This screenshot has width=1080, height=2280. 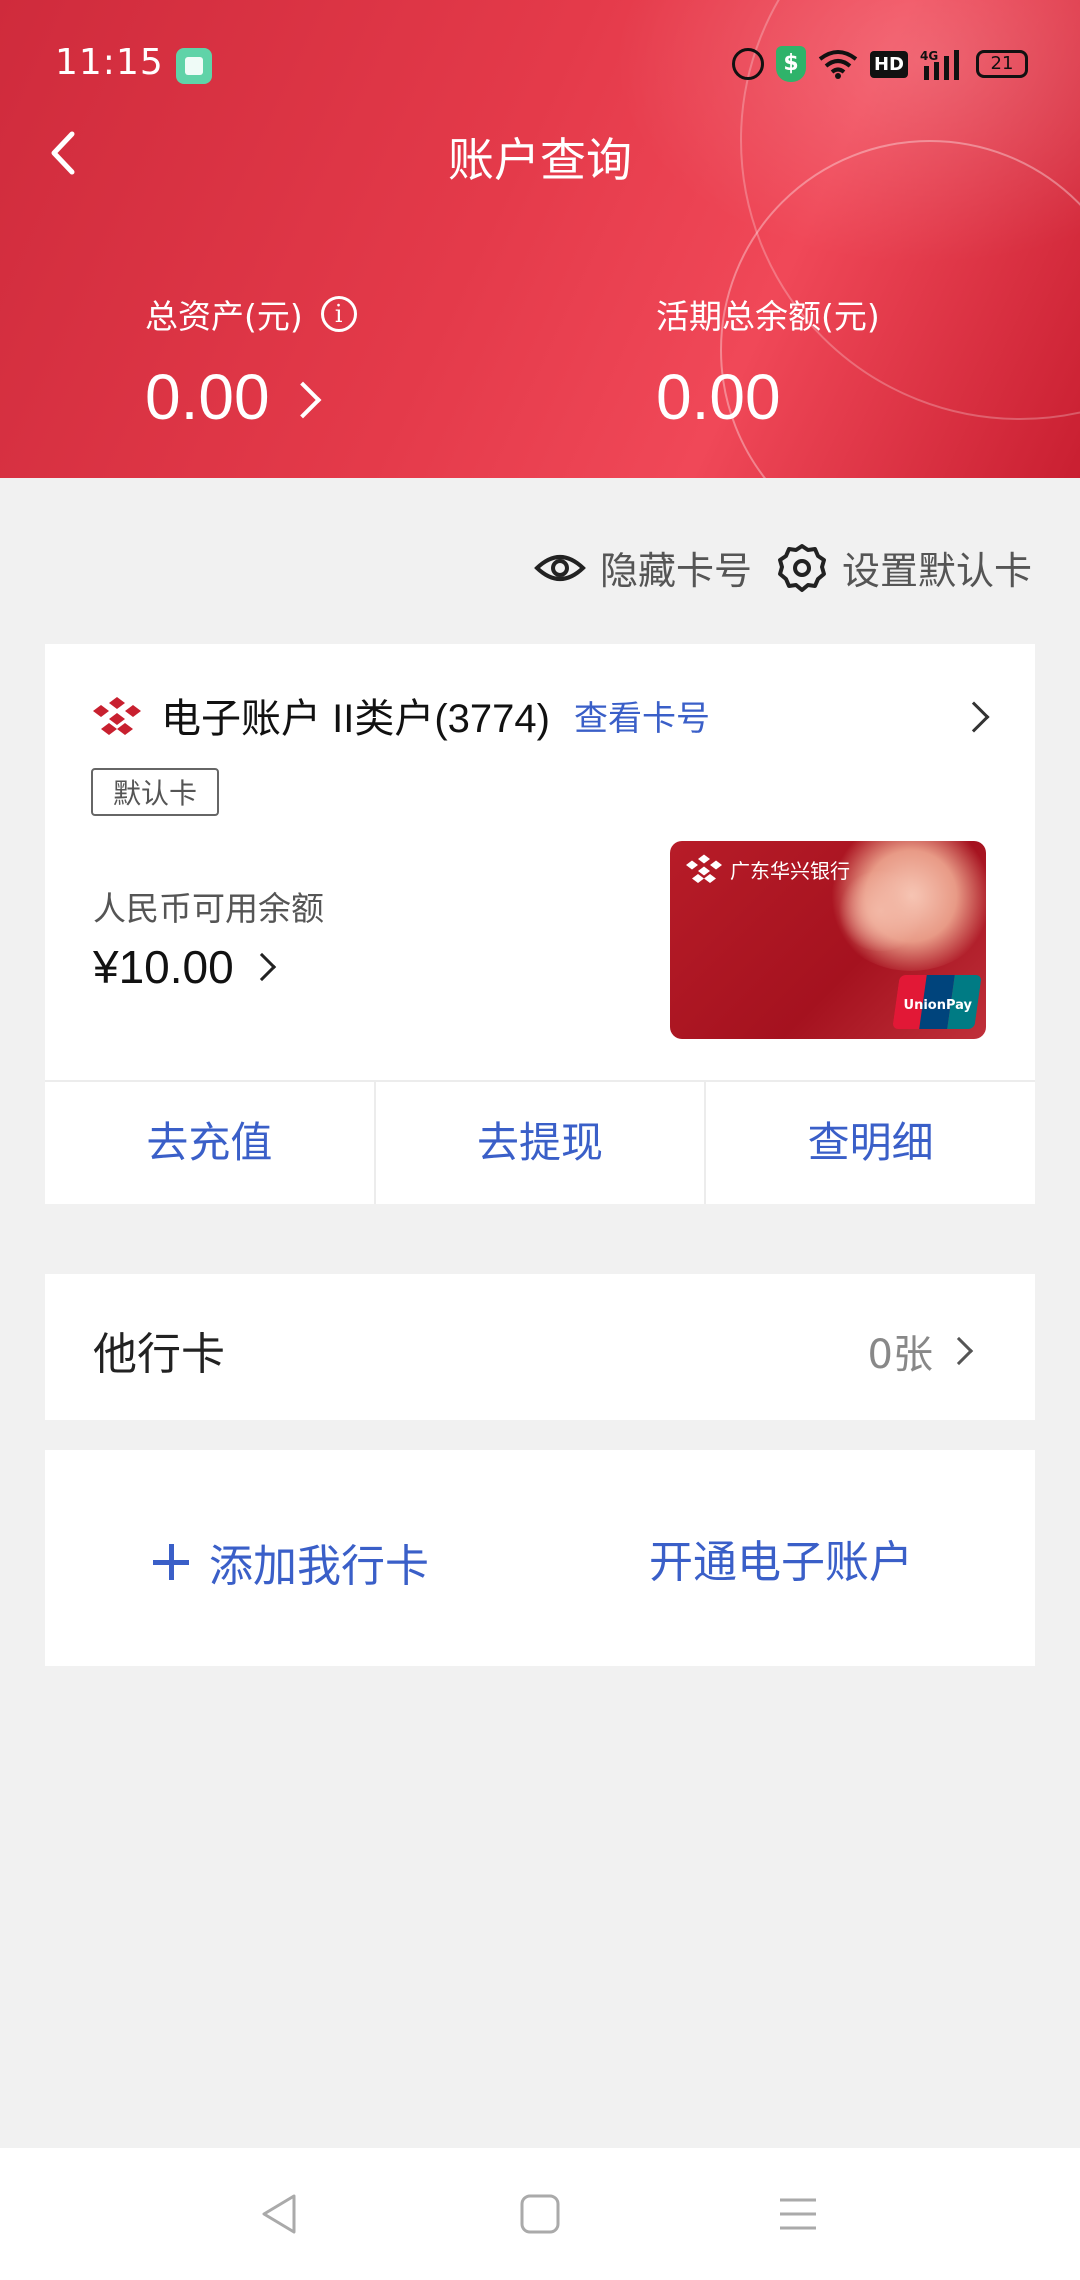 I want to click on total-assets-value: 0.00, so click(x=207, y=397).